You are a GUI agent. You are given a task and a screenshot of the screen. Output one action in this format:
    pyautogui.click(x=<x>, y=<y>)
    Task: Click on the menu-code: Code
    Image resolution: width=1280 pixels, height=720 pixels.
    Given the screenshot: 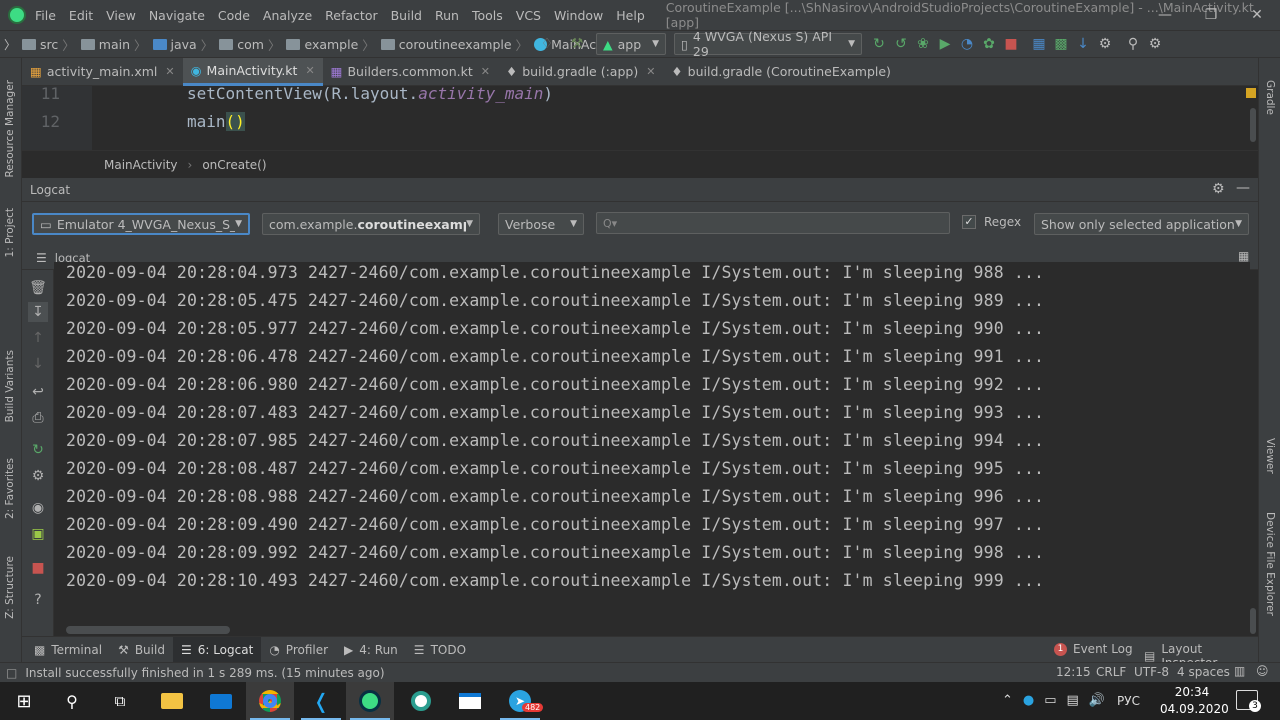 What is the action you would take?
    pyautogui.click(x=234, y=15)
    